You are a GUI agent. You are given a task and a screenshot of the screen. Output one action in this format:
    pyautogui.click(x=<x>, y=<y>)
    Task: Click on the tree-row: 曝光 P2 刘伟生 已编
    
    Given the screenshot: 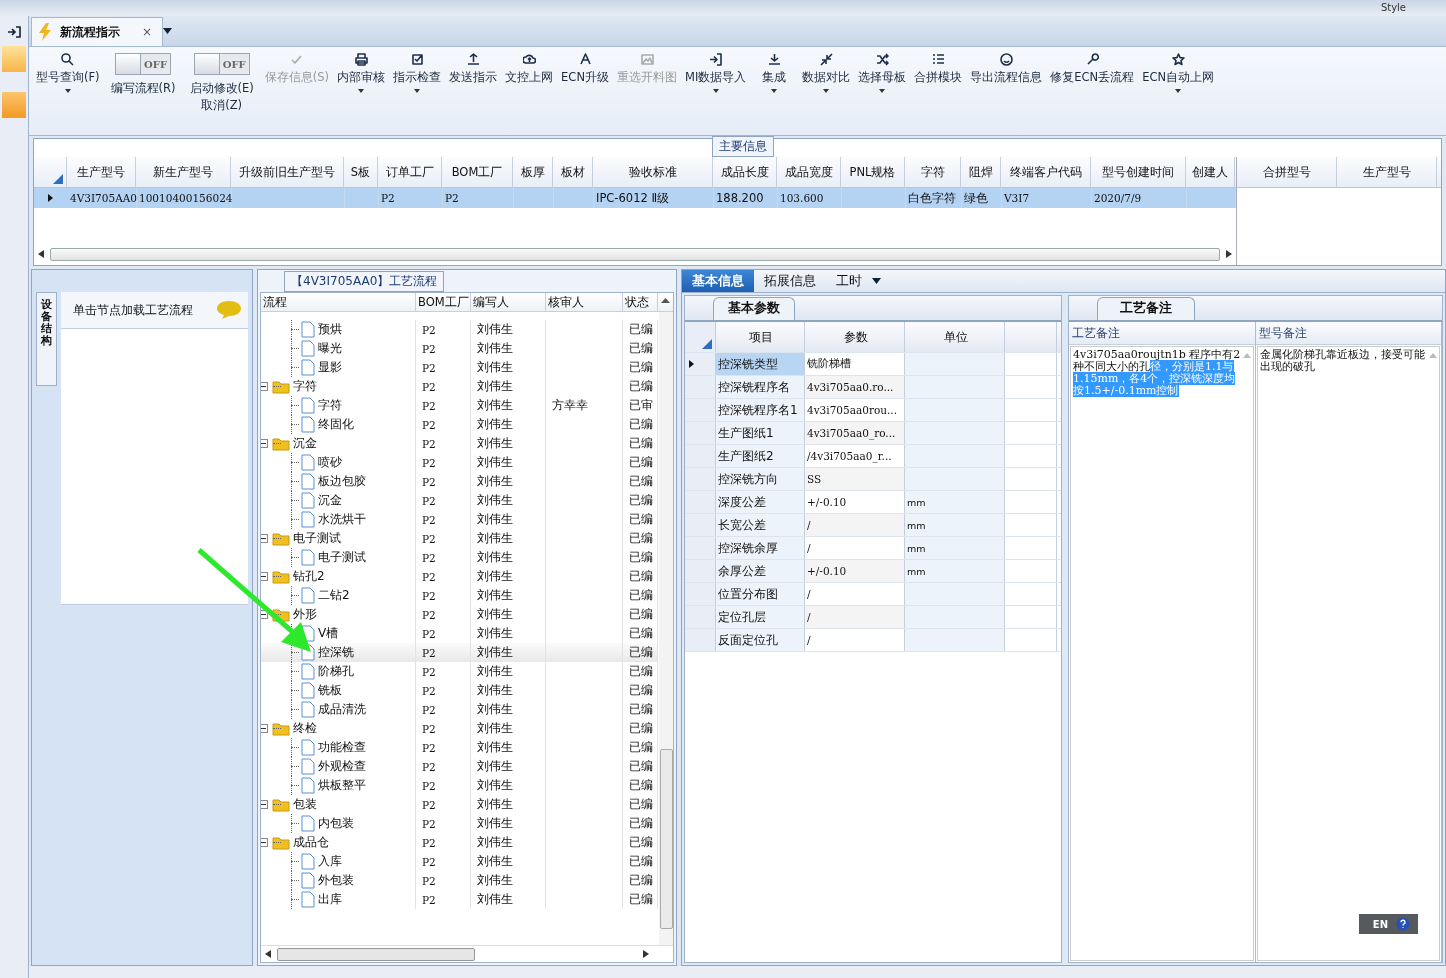 What is the action you would take?
    pyautogui.click(x=459, y=348)
    